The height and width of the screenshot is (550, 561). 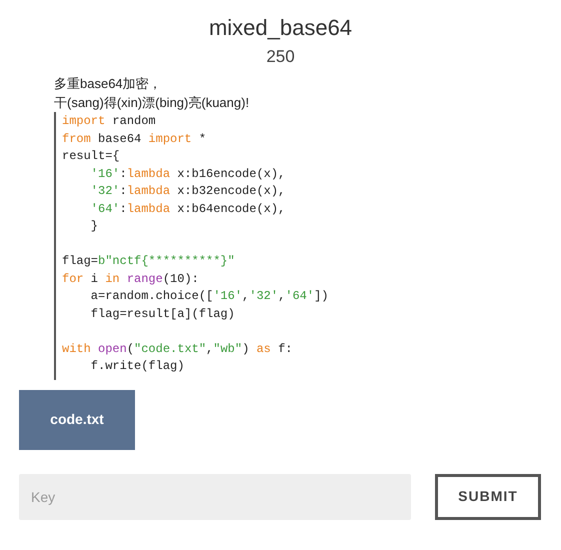 What do you see at coordinates (280, 57) in the screenshot?
I see `challenge-points: 250` at bounding box center [280, 57].